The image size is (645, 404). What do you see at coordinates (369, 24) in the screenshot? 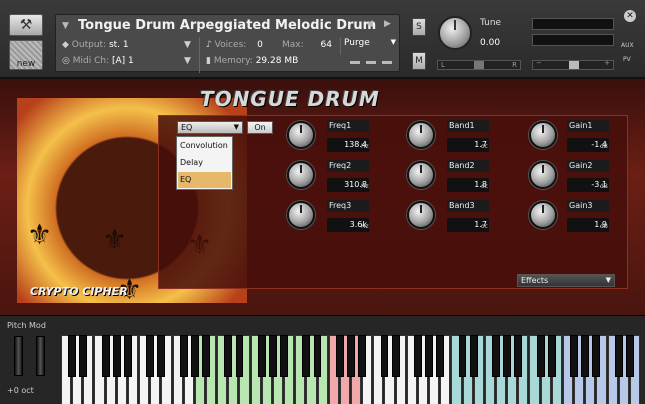
I see `previous-instrument-icon: ◀` at bounding box center [369, 24].